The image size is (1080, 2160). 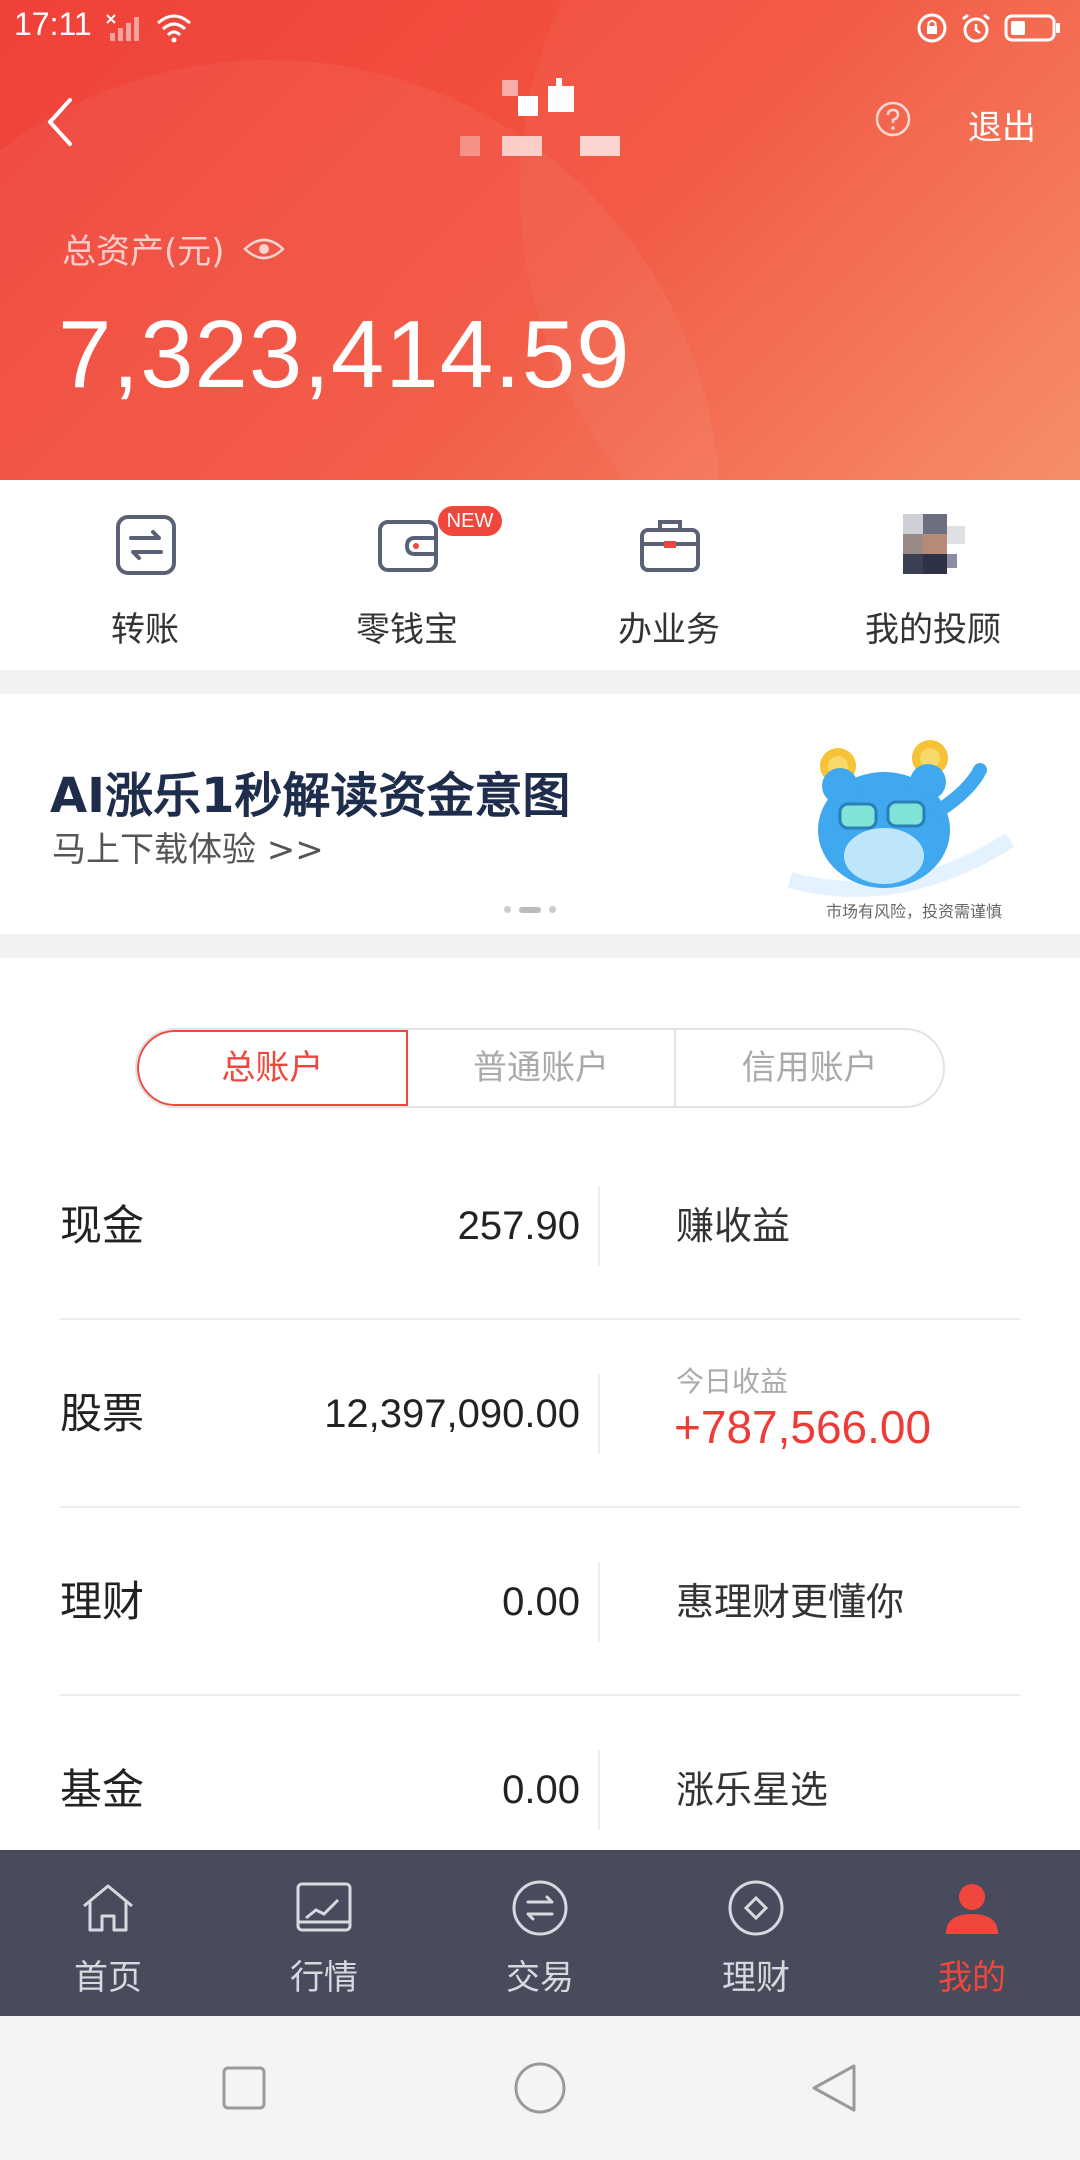 I want to click on help-icon, so click(x=893, y=119).